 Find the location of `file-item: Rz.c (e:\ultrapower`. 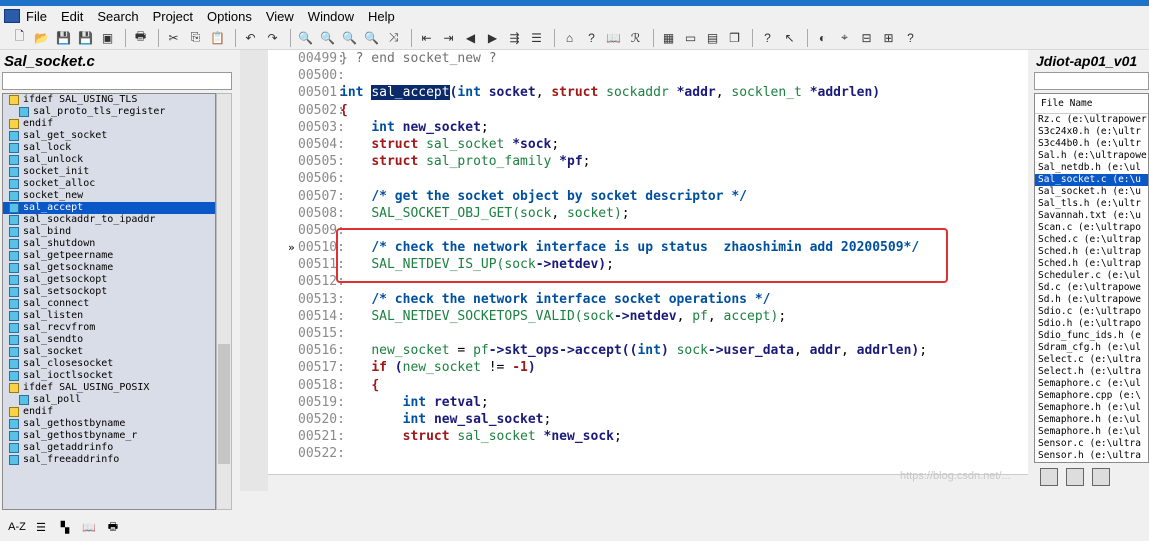

file-item: Rz.c (e:\ultrapower is located at coordinates (1091, 120).